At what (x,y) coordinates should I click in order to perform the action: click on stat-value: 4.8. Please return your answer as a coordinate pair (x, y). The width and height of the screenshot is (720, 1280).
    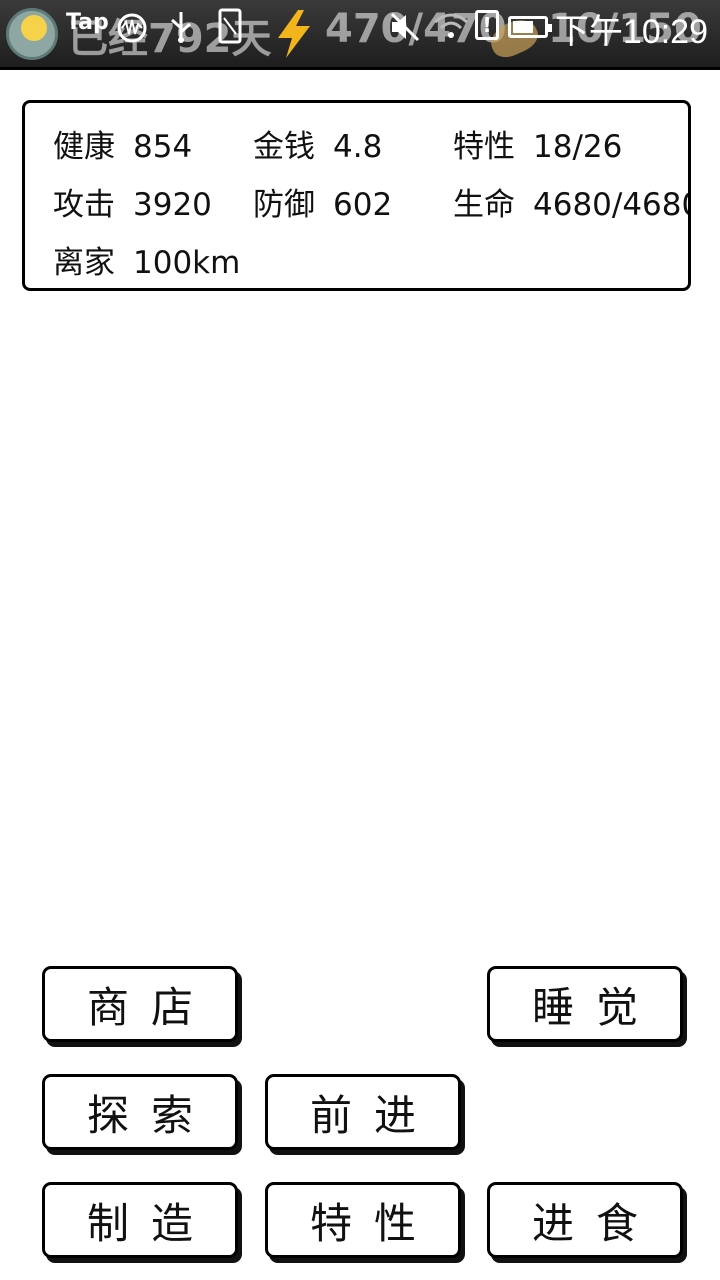
    Looking at the image, I should click on (358, 147).